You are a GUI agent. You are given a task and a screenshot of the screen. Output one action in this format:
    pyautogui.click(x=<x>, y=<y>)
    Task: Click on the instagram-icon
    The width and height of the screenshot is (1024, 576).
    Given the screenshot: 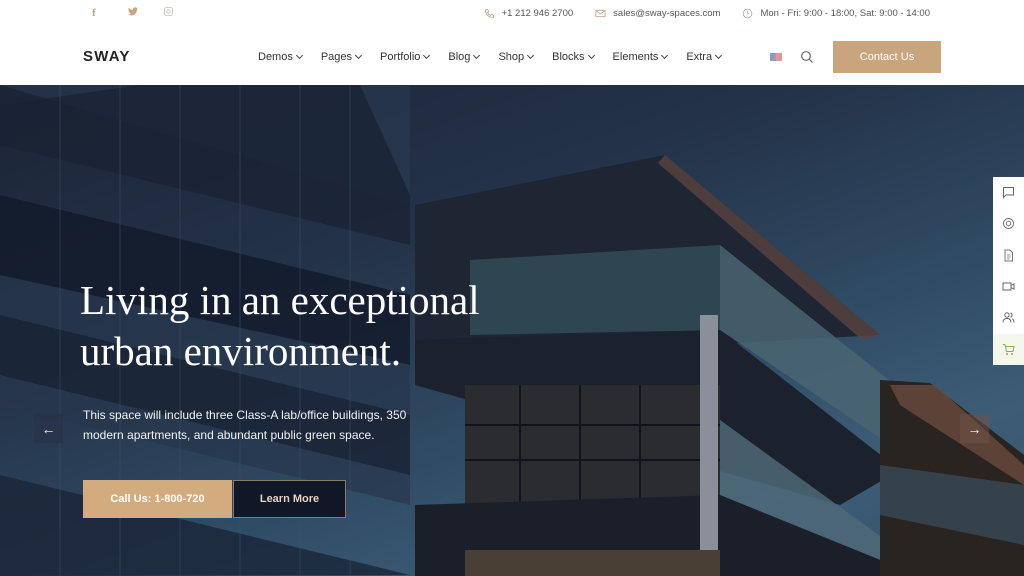 What is the action you would take?
    pyautogui.click(x=182, y=13)
    